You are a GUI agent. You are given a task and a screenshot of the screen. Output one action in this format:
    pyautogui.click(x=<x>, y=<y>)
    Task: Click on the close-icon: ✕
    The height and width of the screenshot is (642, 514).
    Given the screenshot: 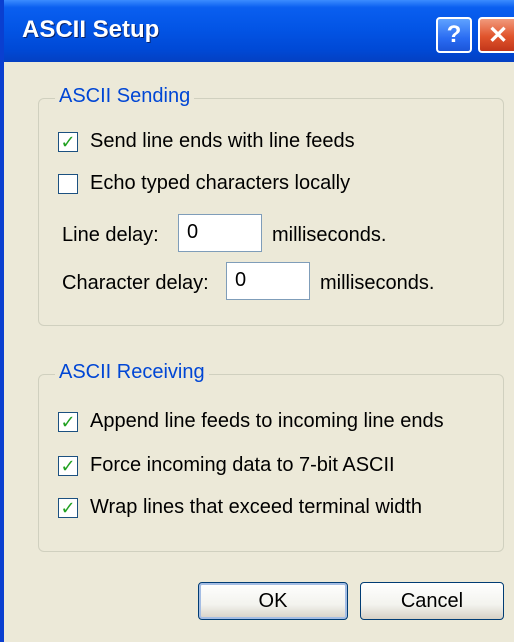 What is the action you would take?
    pyautogui.click(x=498, y=35)
    